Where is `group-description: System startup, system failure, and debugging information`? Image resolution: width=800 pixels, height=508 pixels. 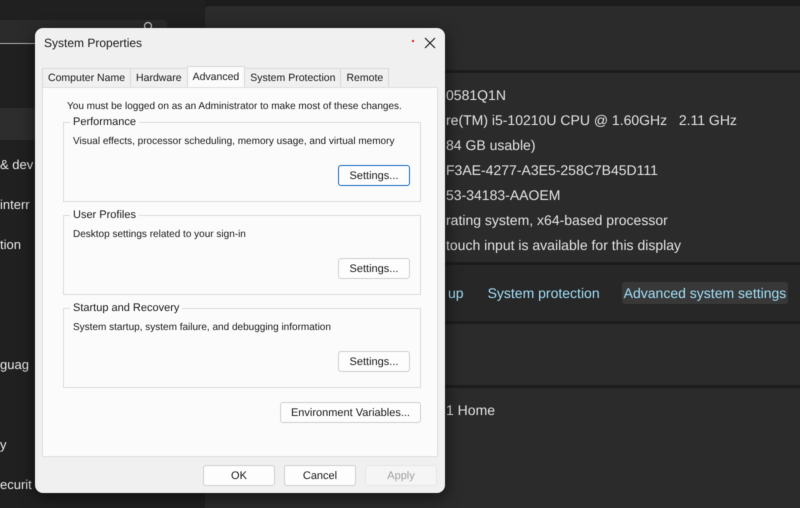 group-description: System startup, system failure, and debugging information is located at coordinates (202, 327).